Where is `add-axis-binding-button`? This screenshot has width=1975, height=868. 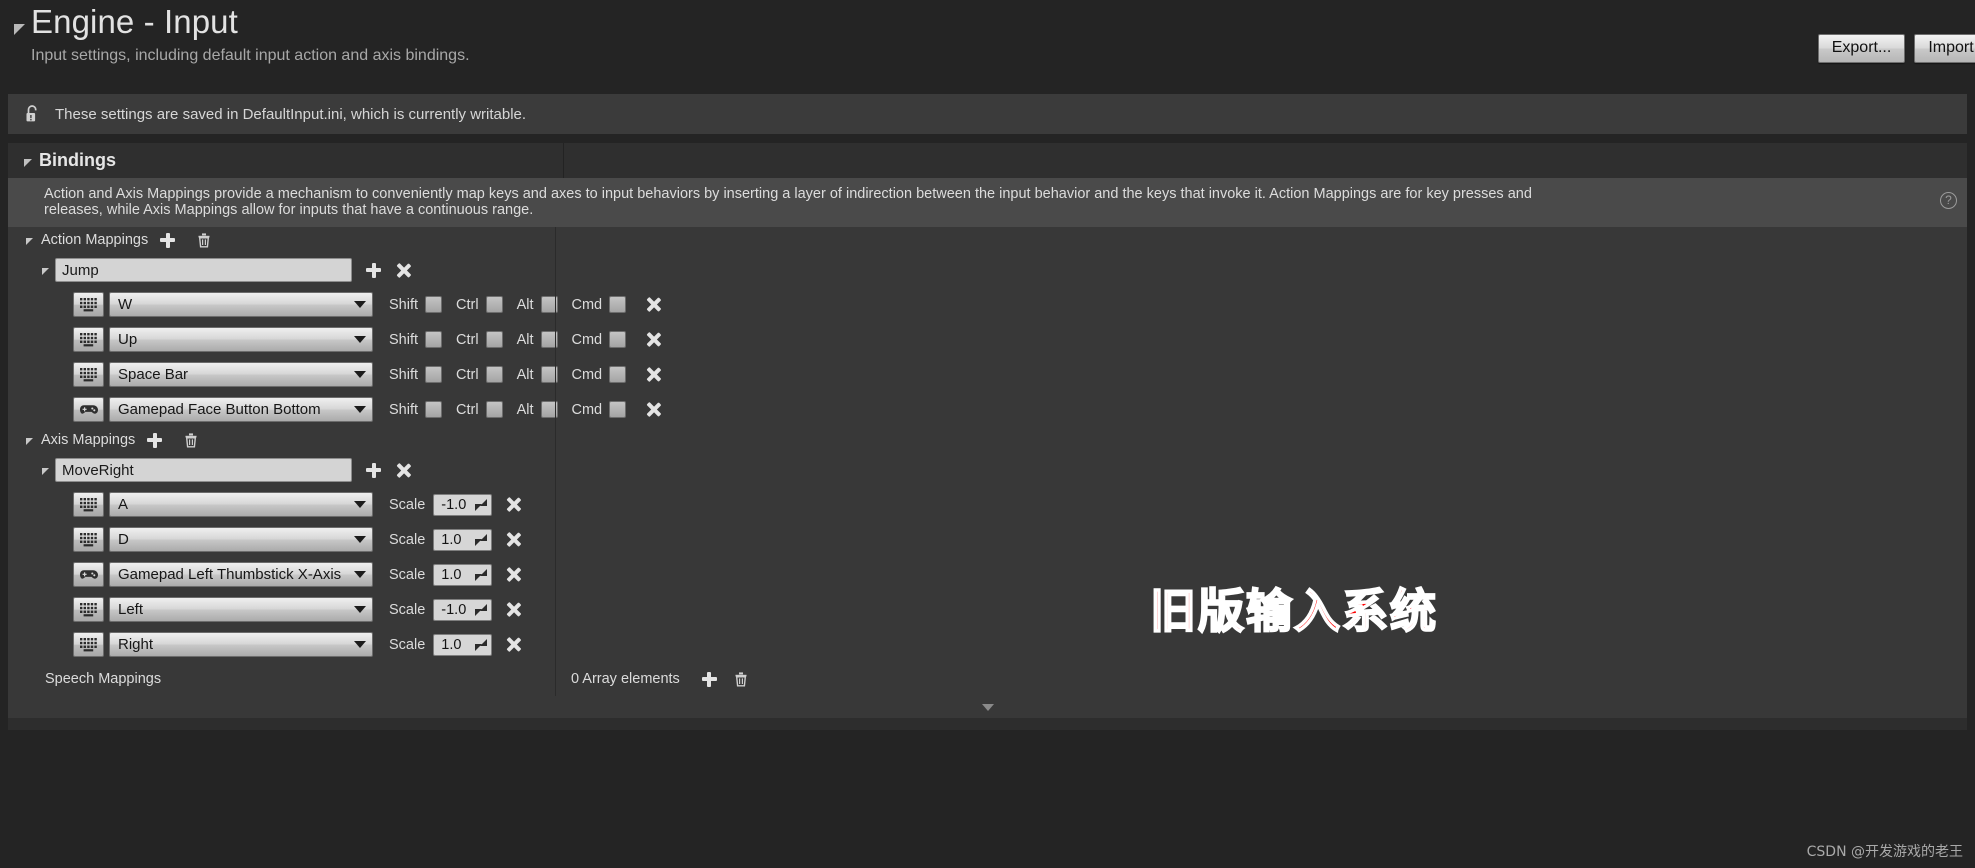
add-axis-binding-button is located at coordinates (373, 470).